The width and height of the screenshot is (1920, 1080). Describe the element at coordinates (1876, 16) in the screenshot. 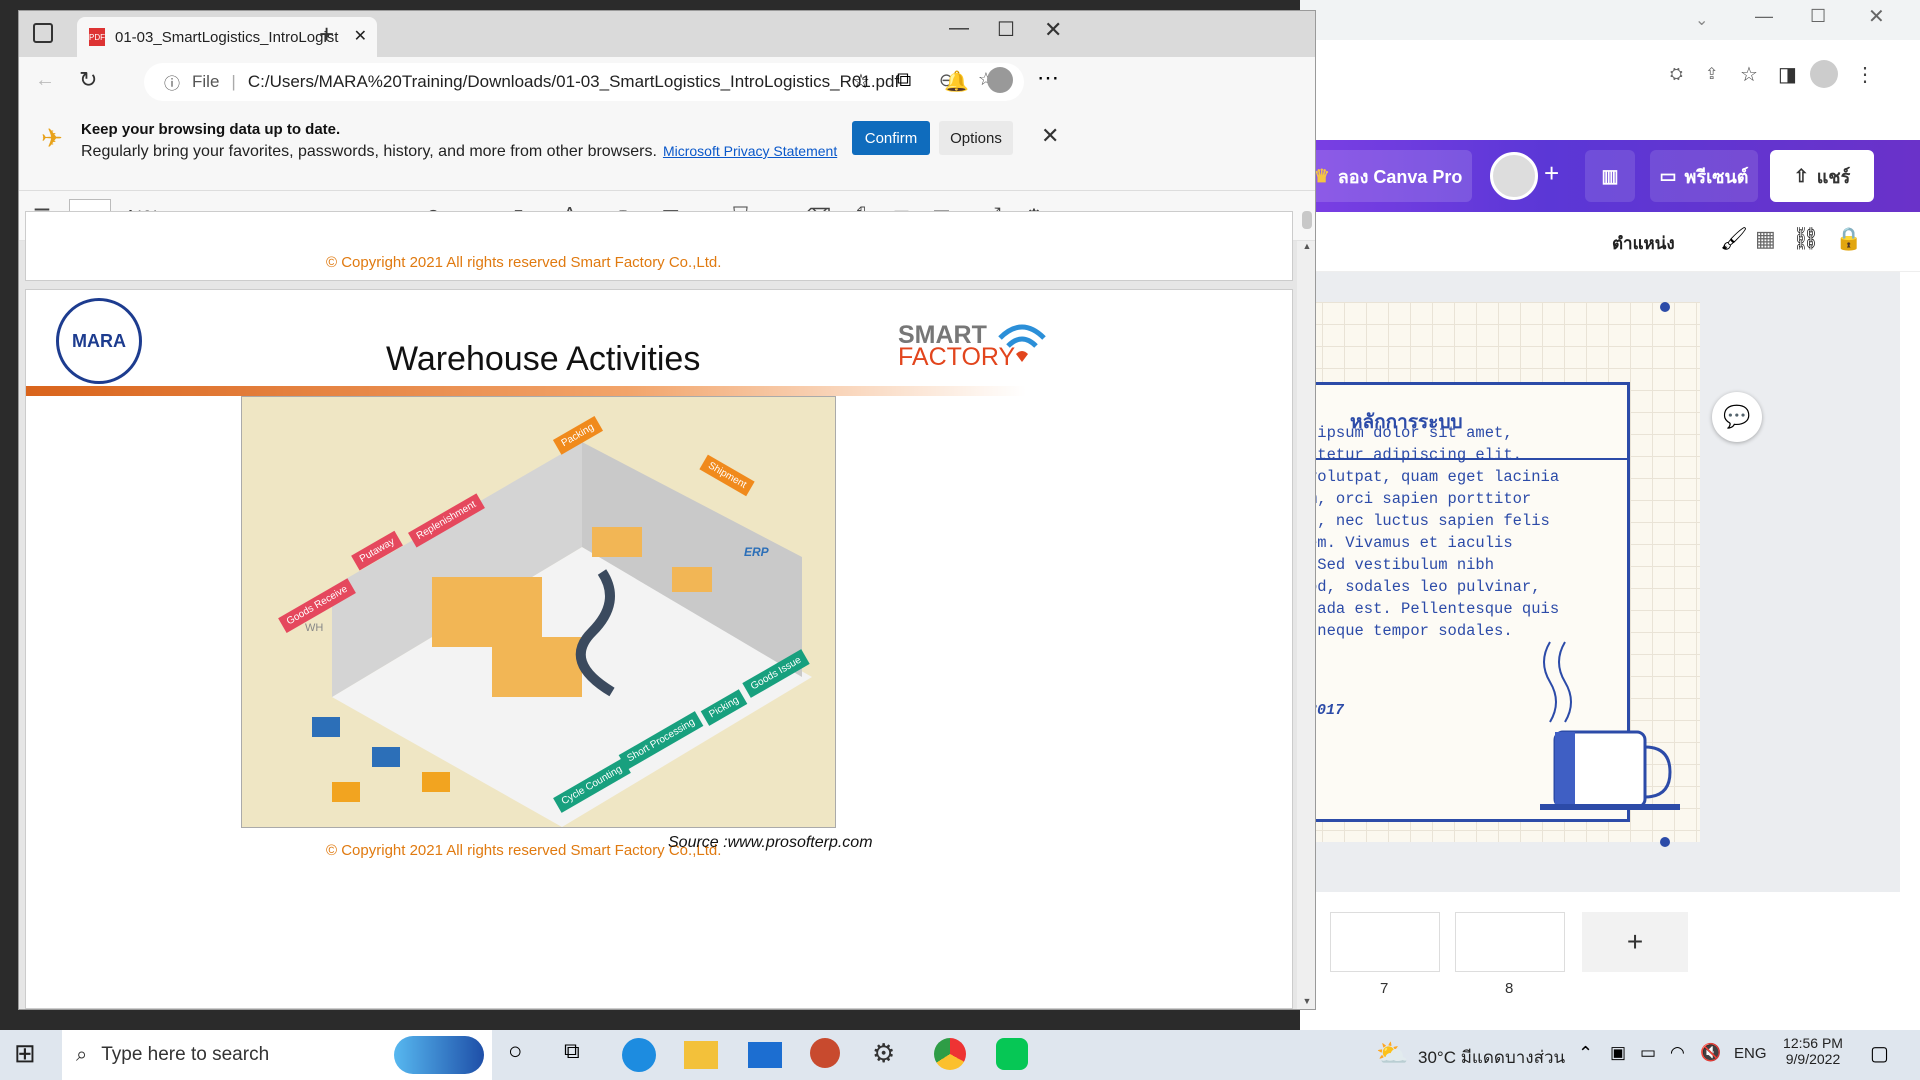

I see `close-icon: ✕` at that location.